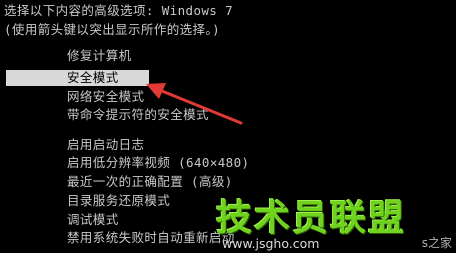 This screenshot has height=253, width=456. I want to click on watermark-sub: s之家, so click(436, 243).